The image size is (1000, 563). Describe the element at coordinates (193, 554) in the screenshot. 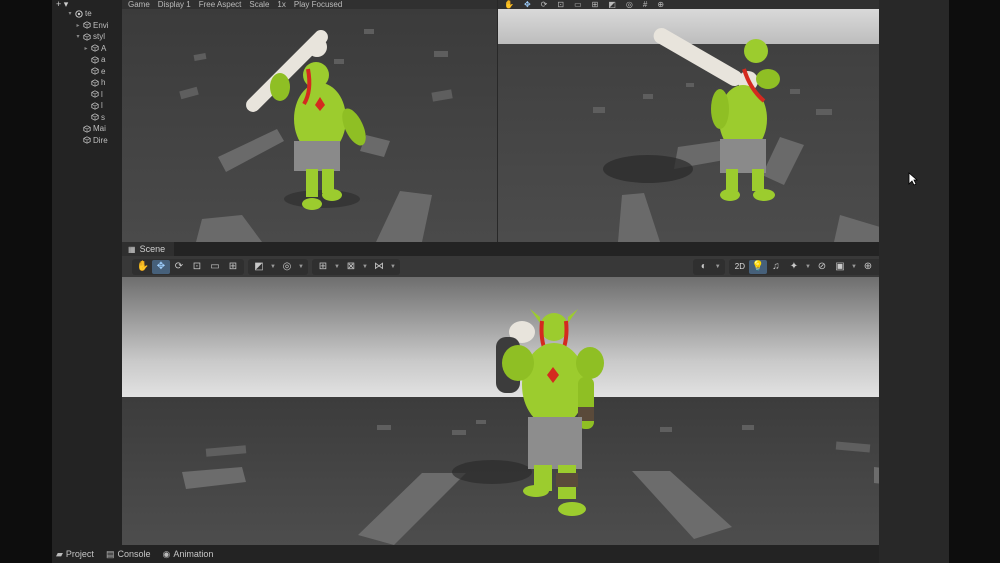

I see `bottom-tab-label: Animation` at that location.